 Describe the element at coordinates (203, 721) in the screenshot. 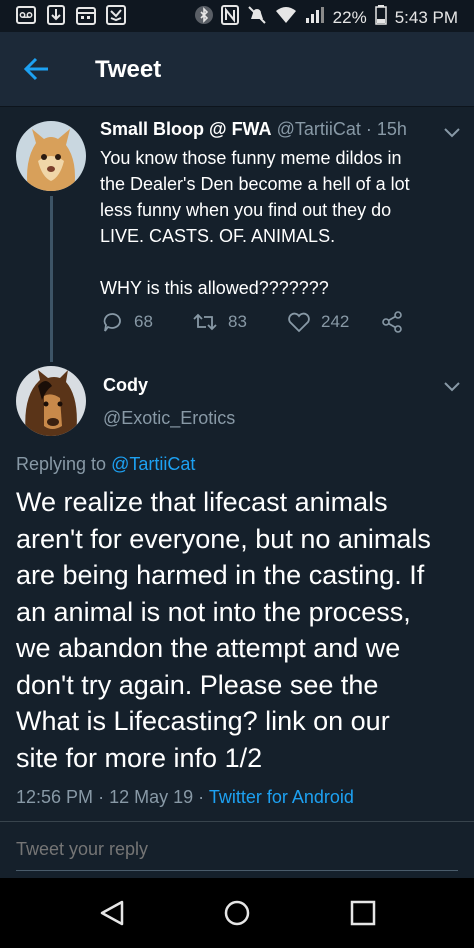

I see `tweet-text-line: What is Lifecasting? link on our` at that location.